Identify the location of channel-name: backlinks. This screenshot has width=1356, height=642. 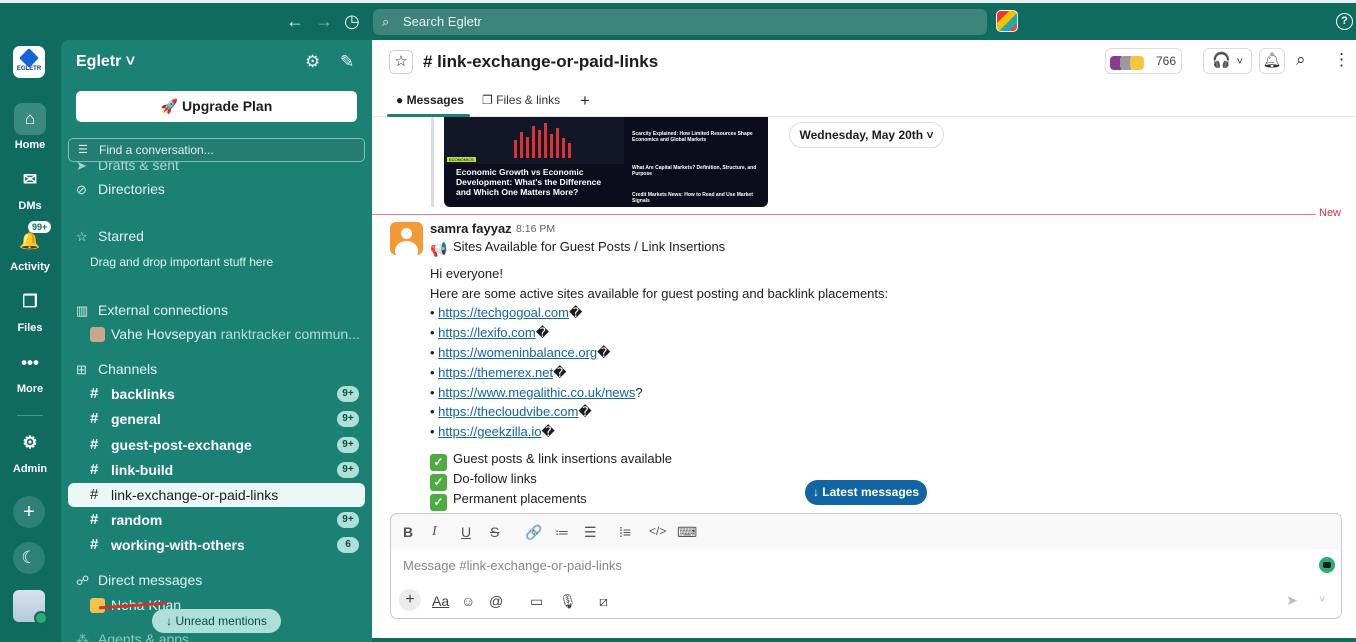
(143, 394).